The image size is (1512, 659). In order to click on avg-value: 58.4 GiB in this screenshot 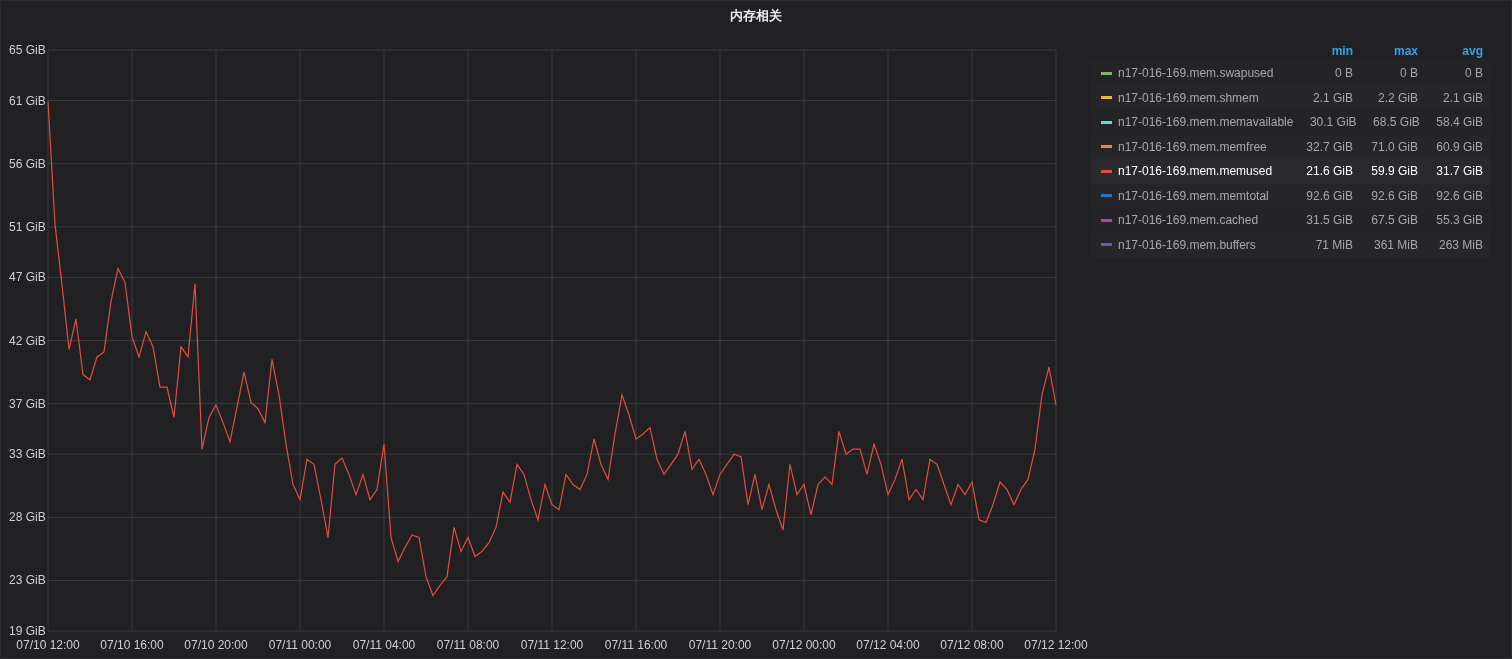, I will do `click(1459, 122)`.